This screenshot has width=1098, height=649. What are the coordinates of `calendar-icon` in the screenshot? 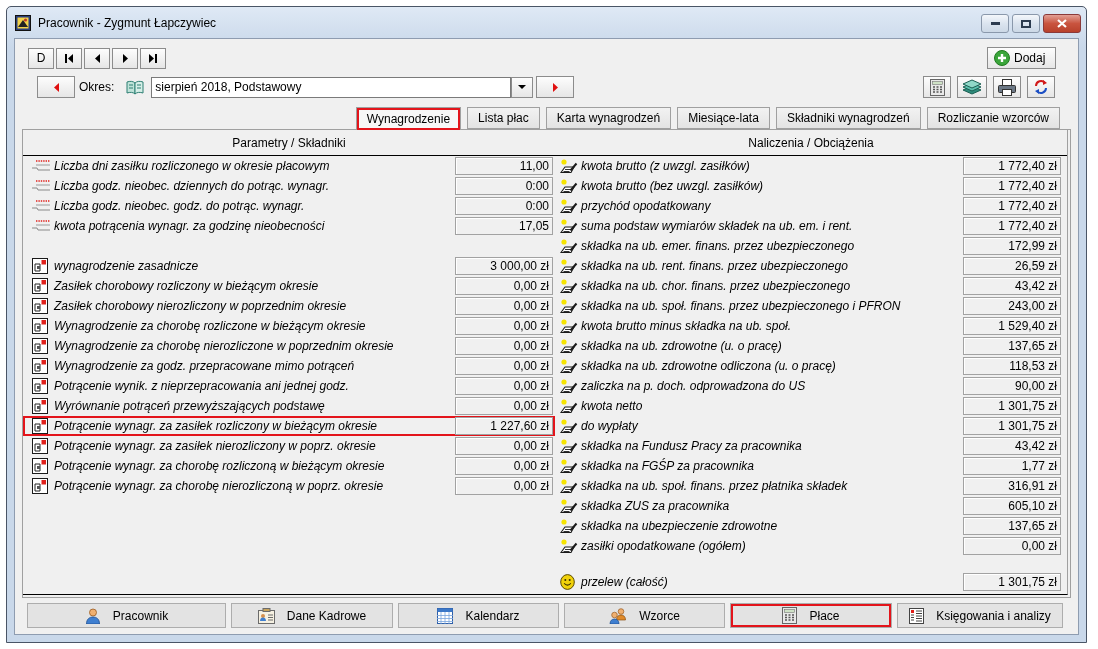 It's located at (445, 615).